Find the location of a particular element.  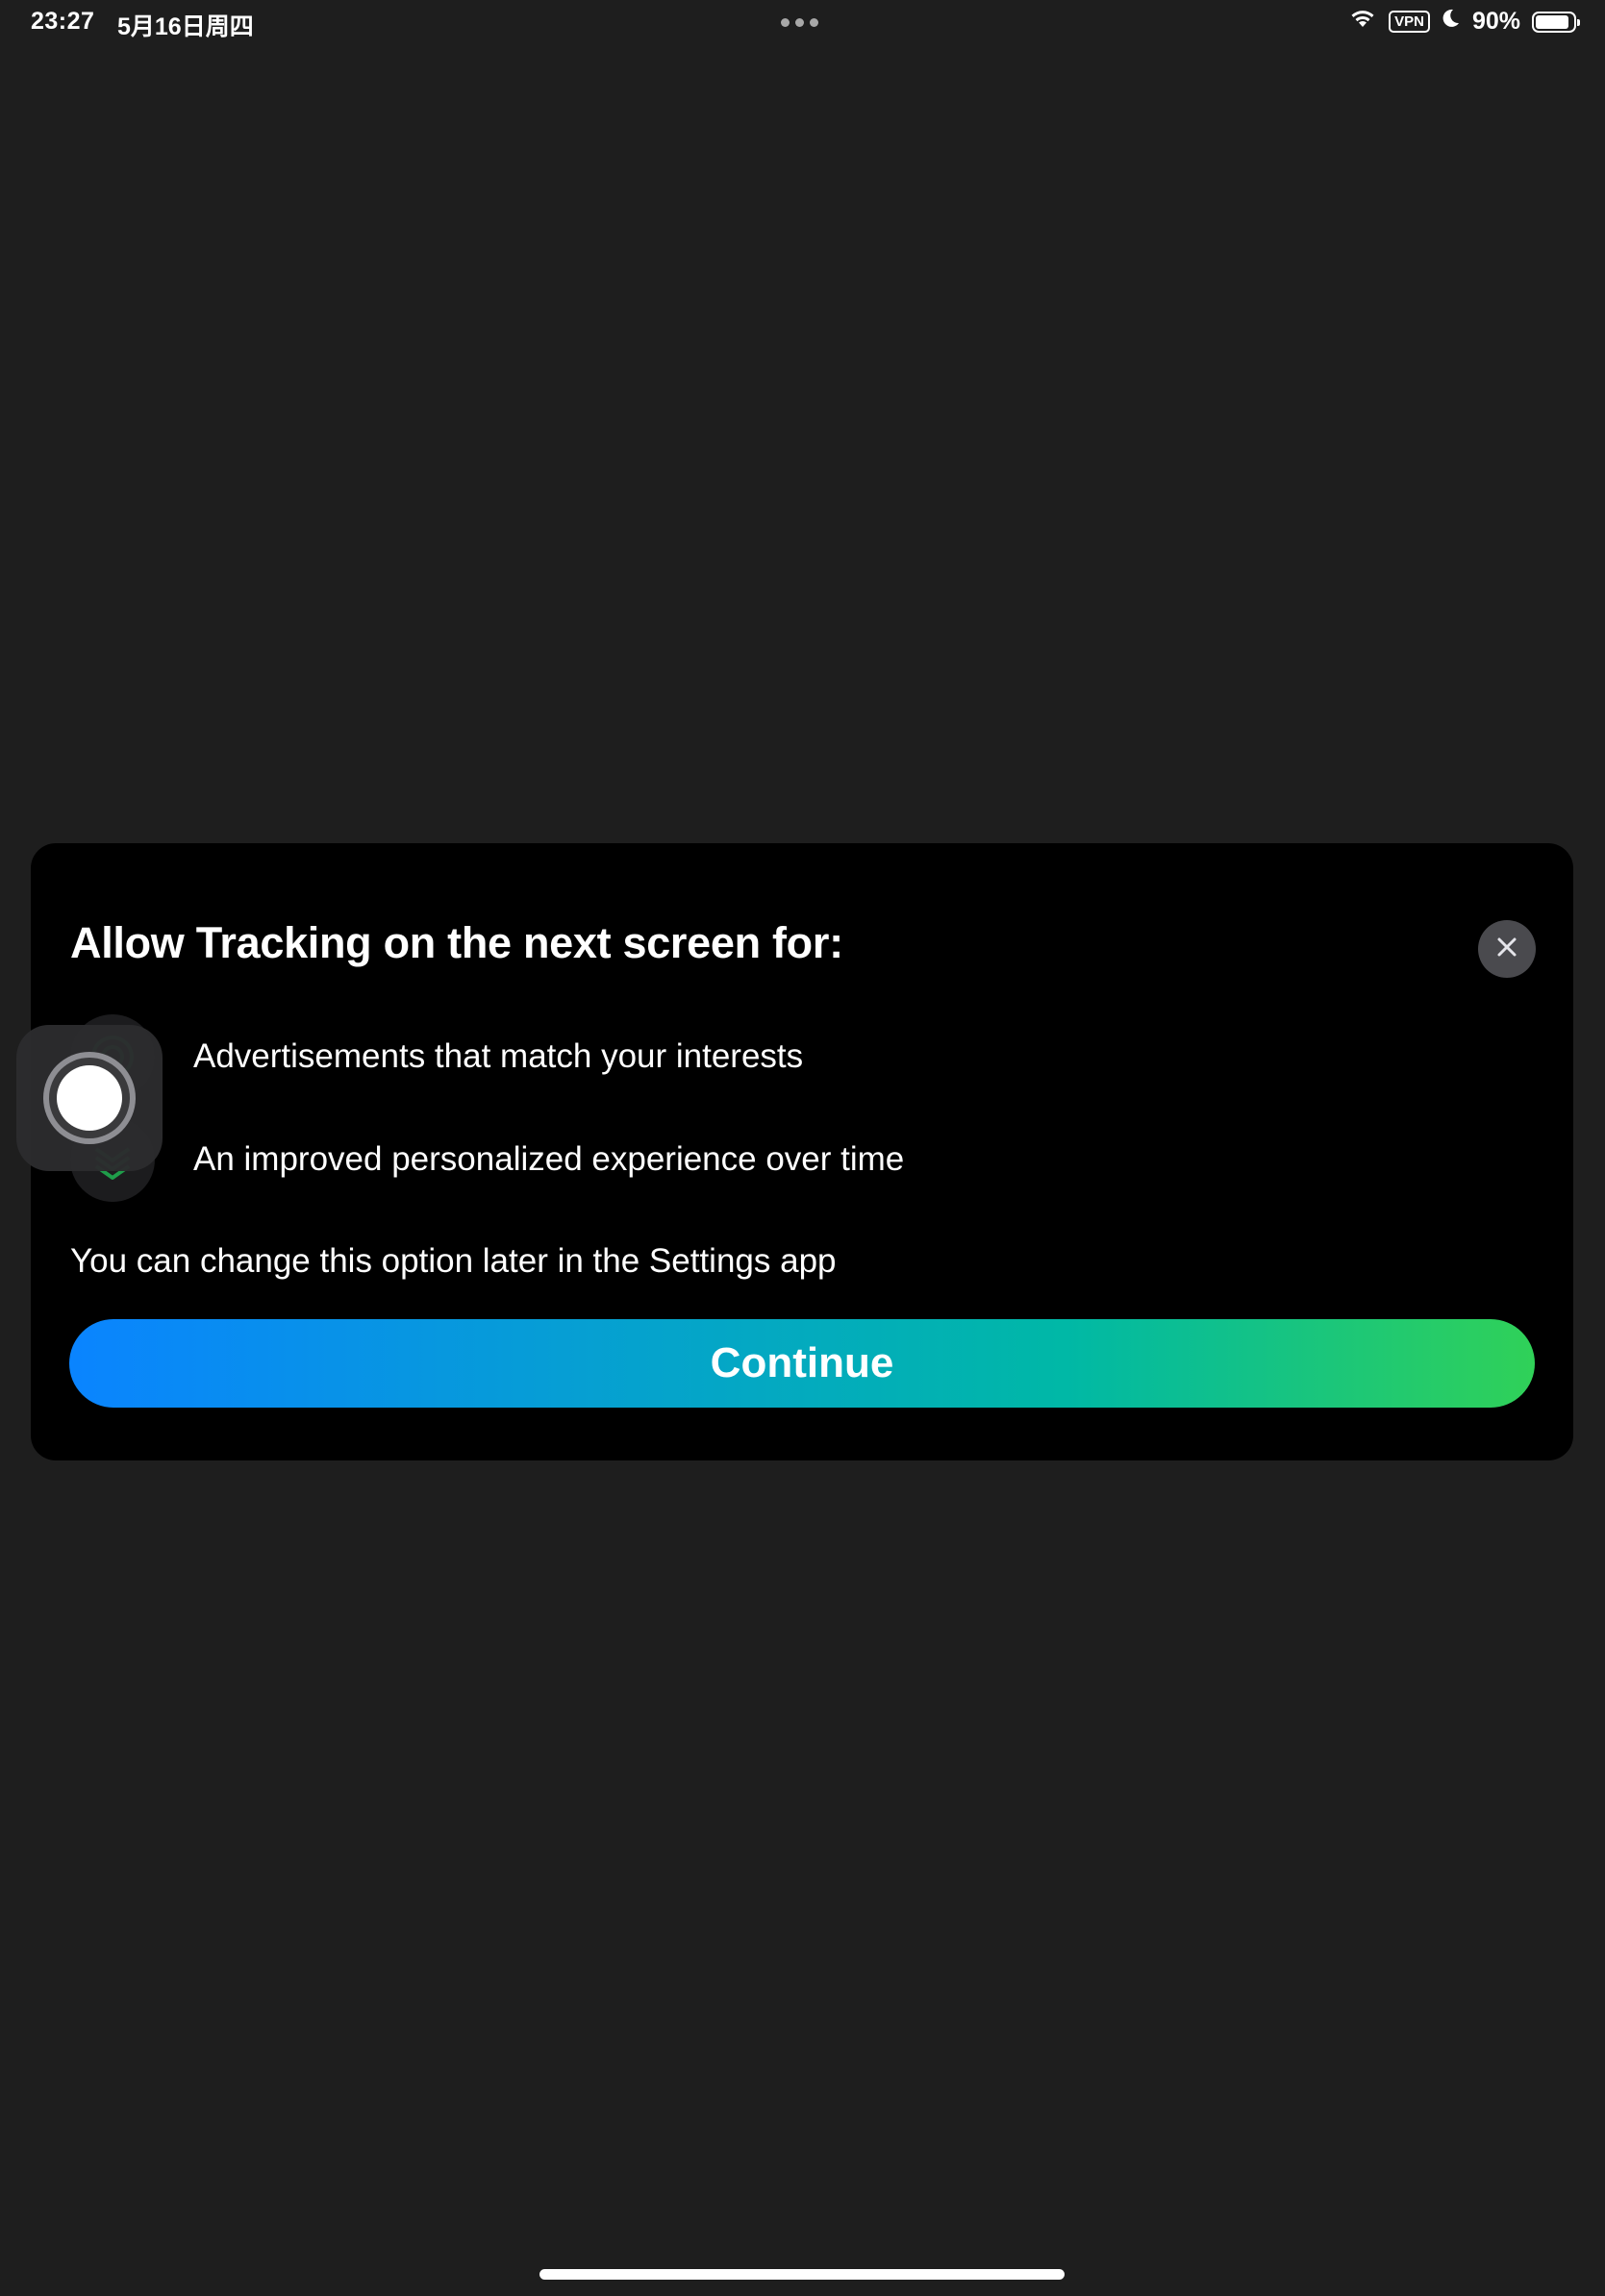

status-indicators: VPN 90% is located at coordinates (1464, 22).